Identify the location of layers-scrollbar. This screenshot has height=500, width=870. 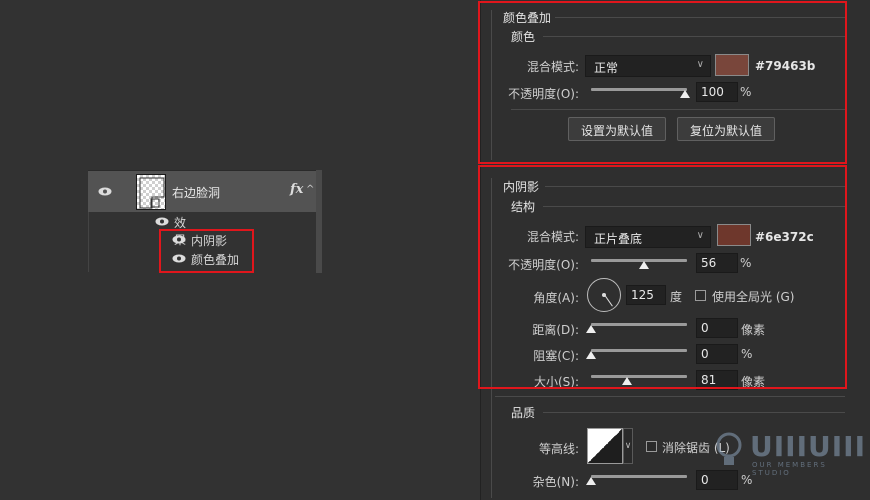
(319, 221).